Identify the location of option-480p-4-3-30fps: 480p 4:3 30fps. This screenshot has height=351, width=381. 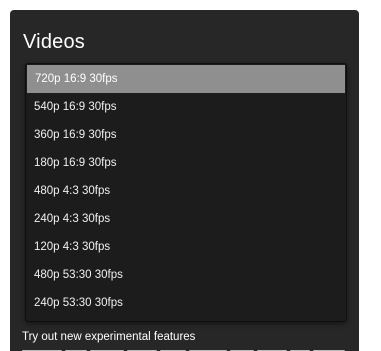
(186, 191).